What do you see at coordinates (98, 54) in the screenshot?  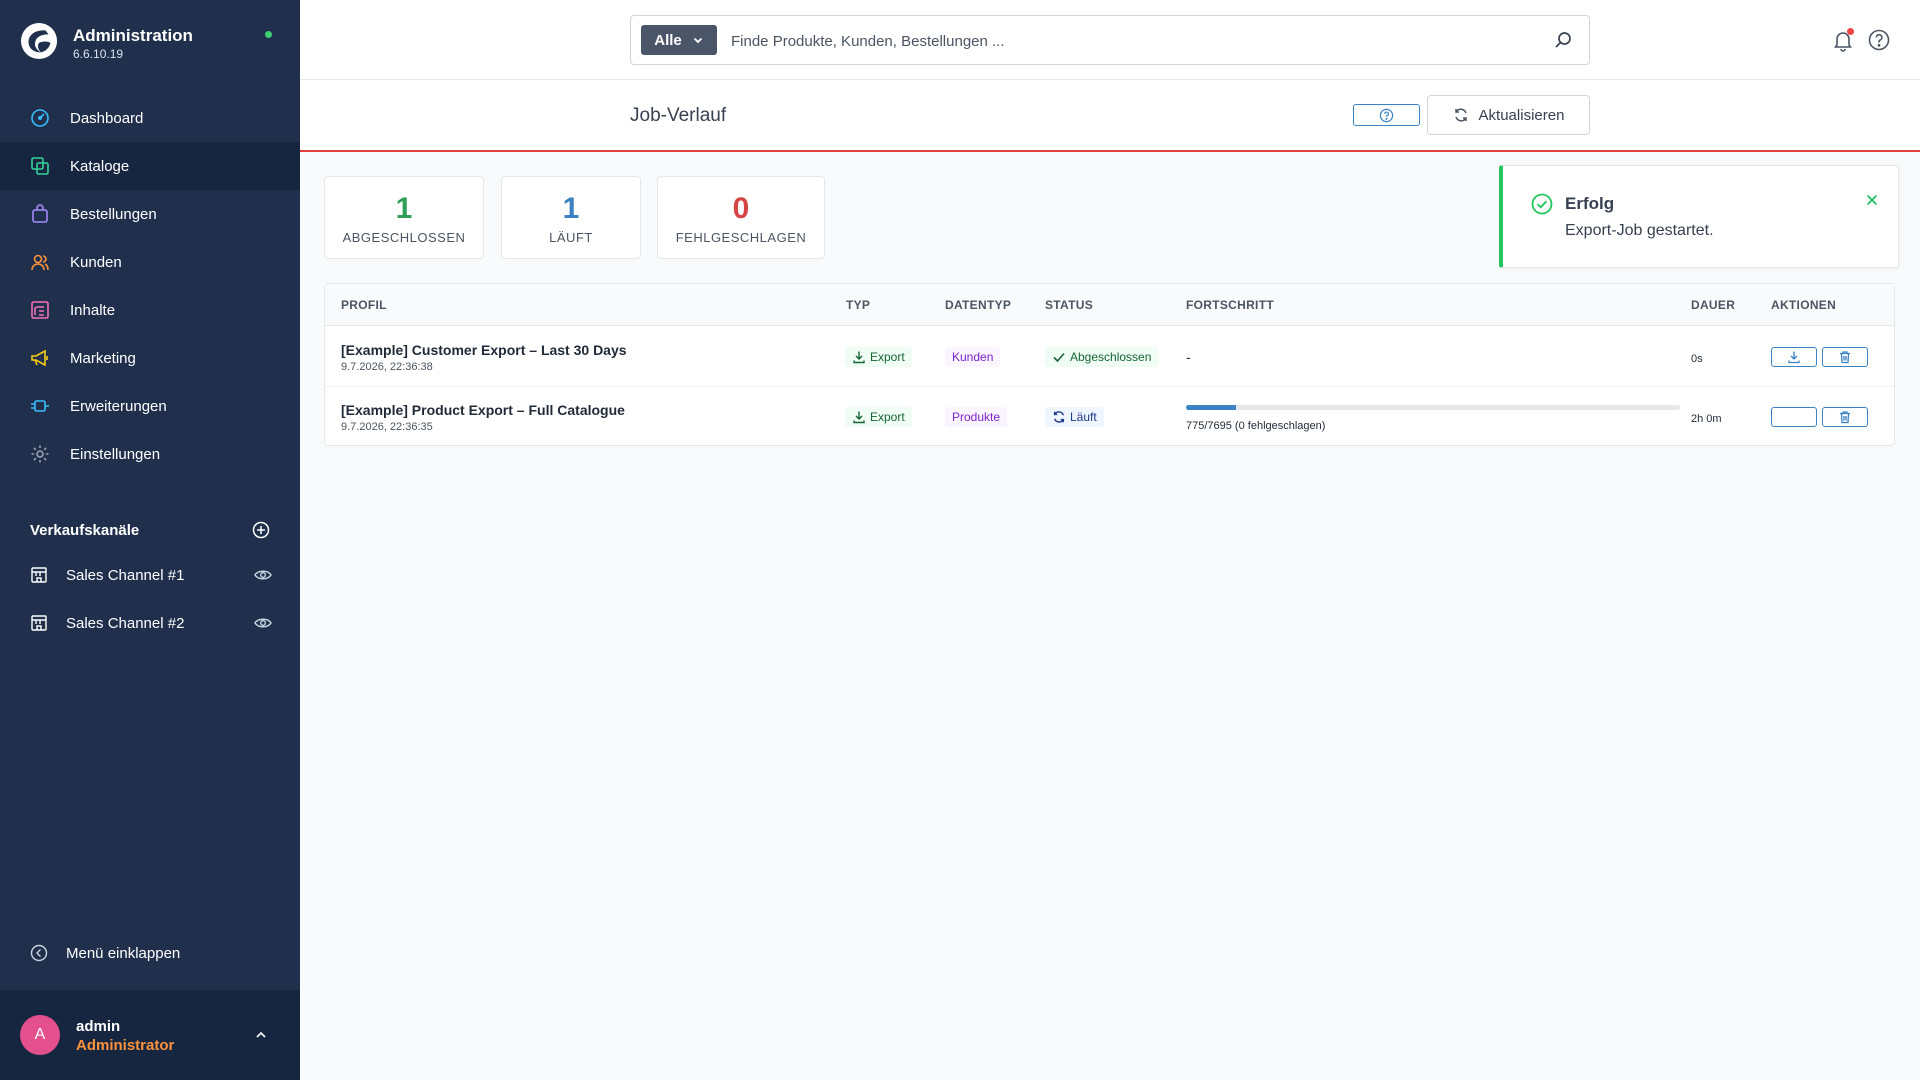 I see `app-version: 6.6.10.19` at bounding box center [98, 54].